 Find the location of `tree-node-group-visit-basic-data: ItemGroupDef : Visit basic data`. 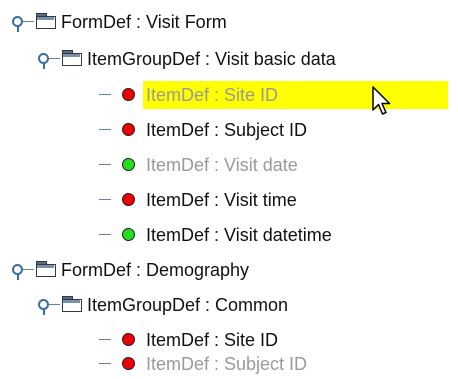

tree-node-group-visit-basic-data: ItemGroupDef : Visit basic data is located at coordinates (229, 59).